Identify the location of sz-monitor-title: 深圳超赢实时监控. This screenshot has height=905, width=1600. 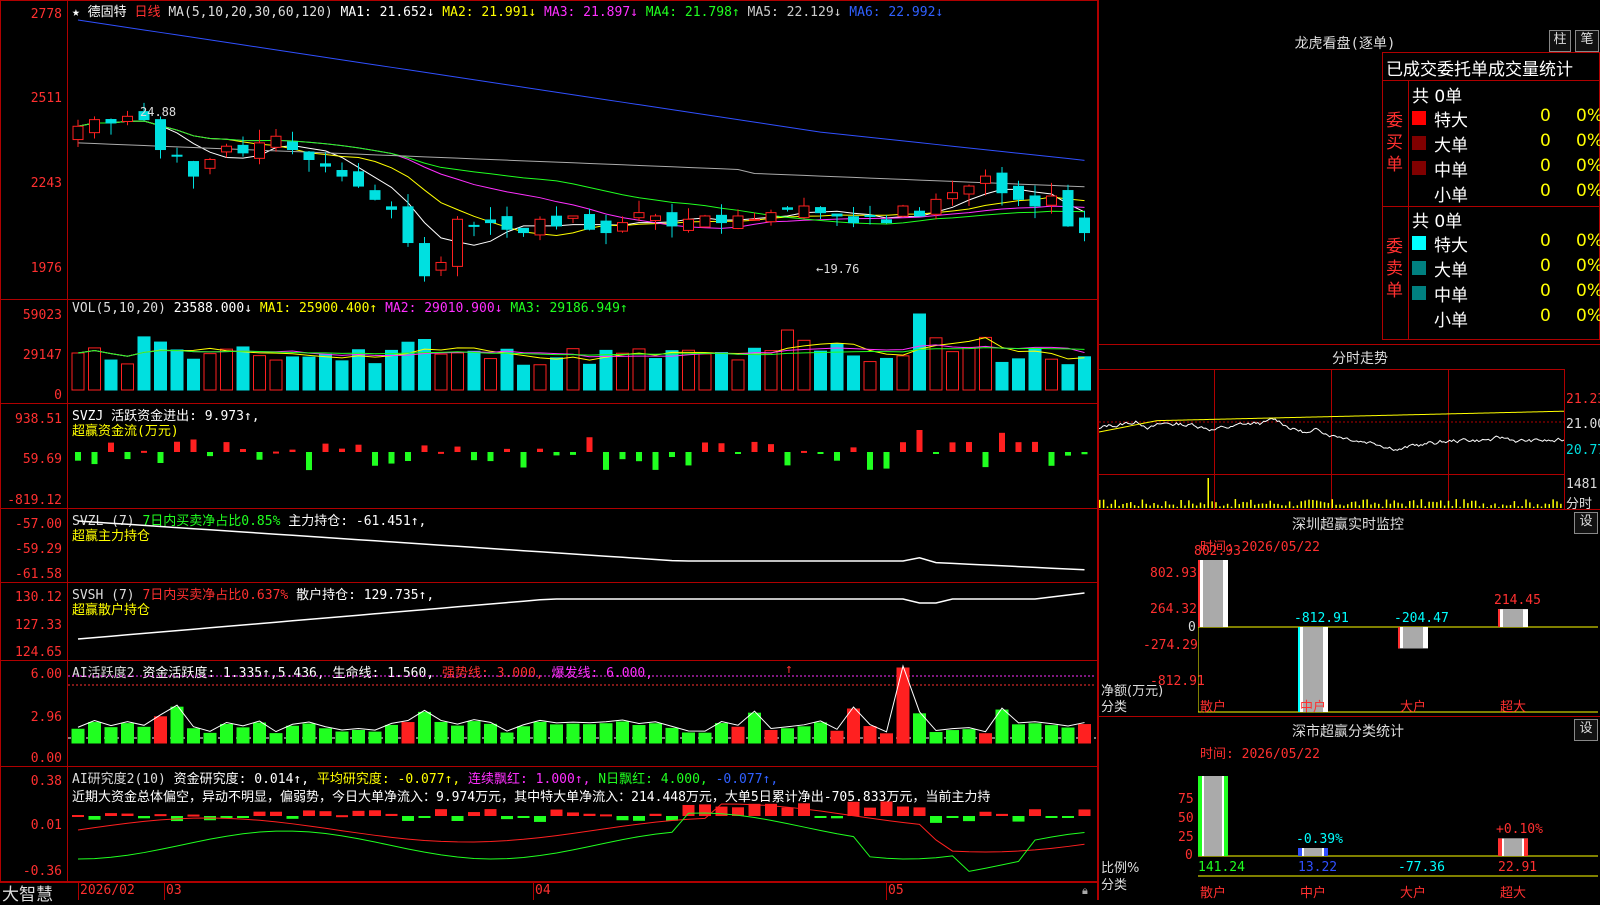
(1348, 525).